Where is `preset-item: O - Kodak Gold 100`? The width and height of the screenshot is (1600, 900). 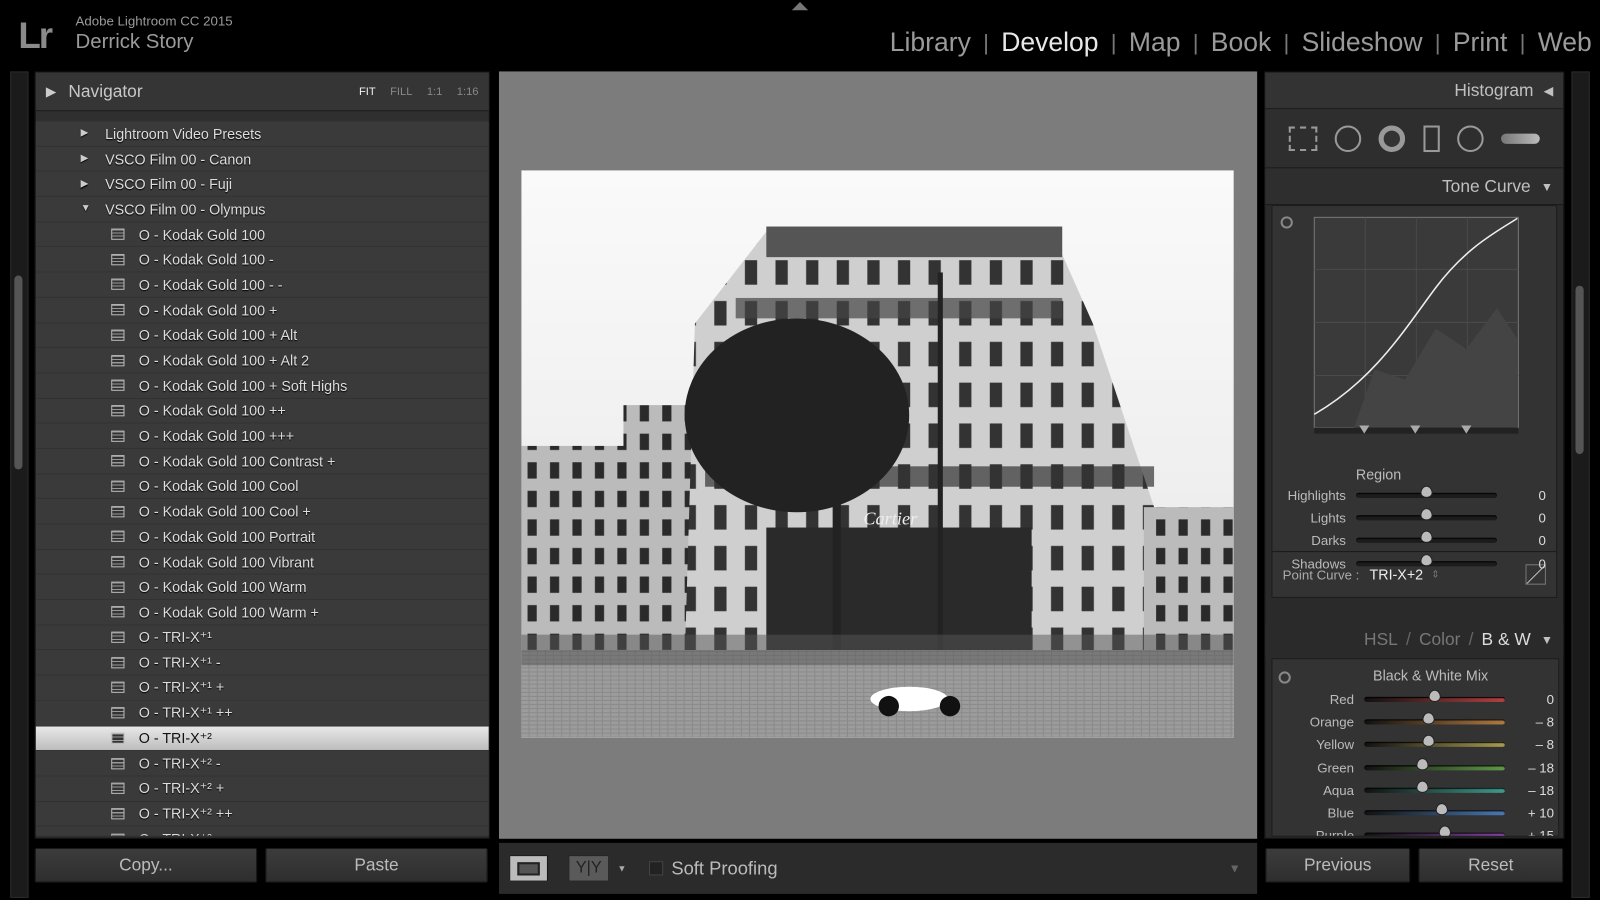
preset-item: O - Kodak Gold 100 is located at coordinates (262, 235).